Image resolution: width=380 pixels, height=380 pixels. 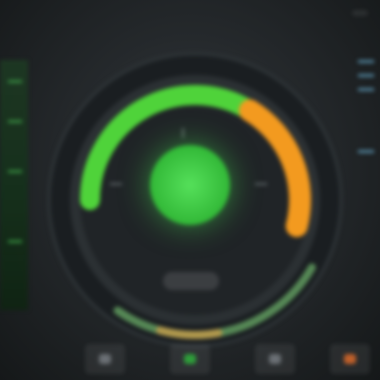 I want to click on top-right-button, so click(x=360, y=13).